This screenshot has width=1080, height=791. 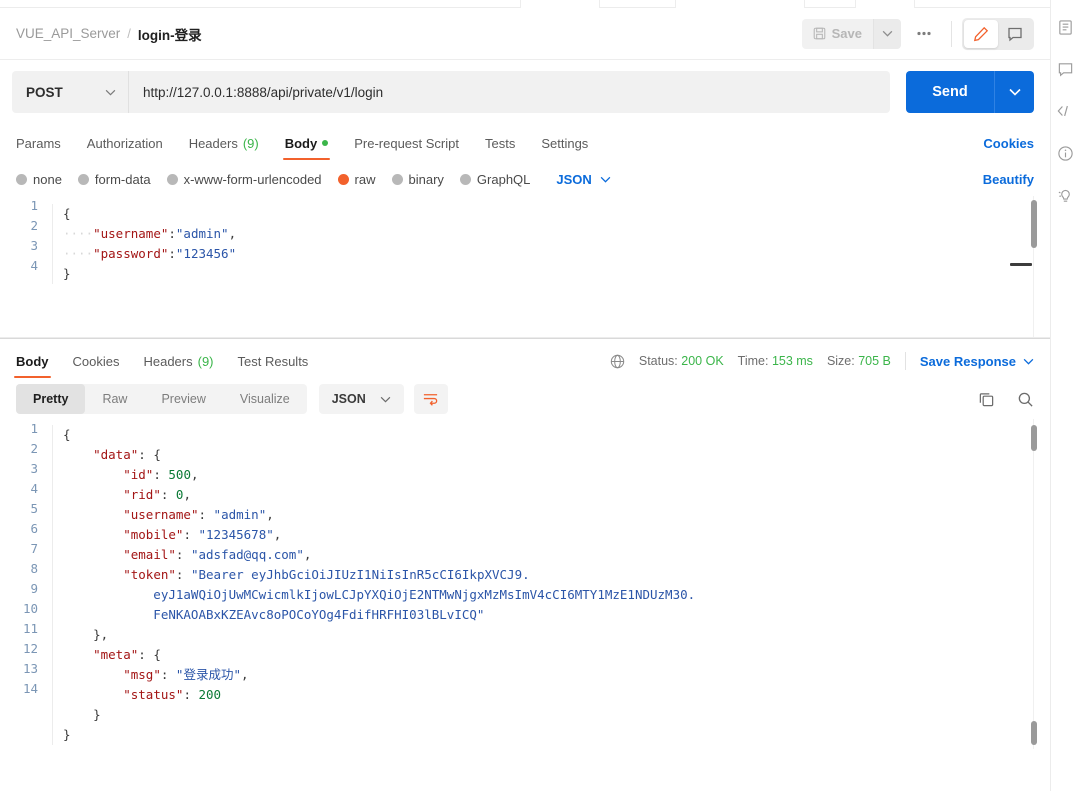 What do you see at coordinates (556, 555) in the screenshot?
I see `code-line: "email": "adsfad@qq.com",` at bounding box center [556, 555].